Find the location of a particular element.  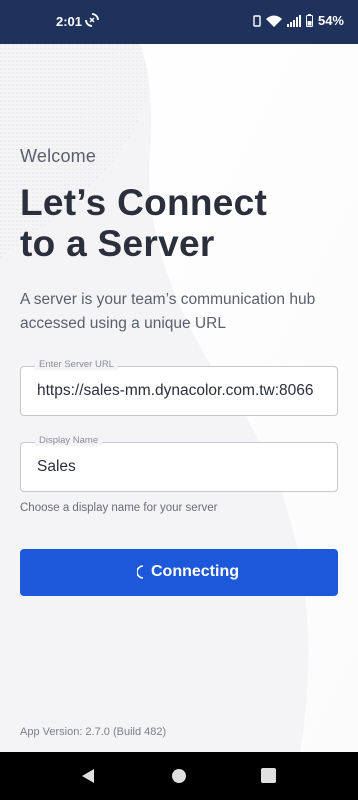

display-name-helper: Choose a display name for your server is located at coordinates (119, 508).